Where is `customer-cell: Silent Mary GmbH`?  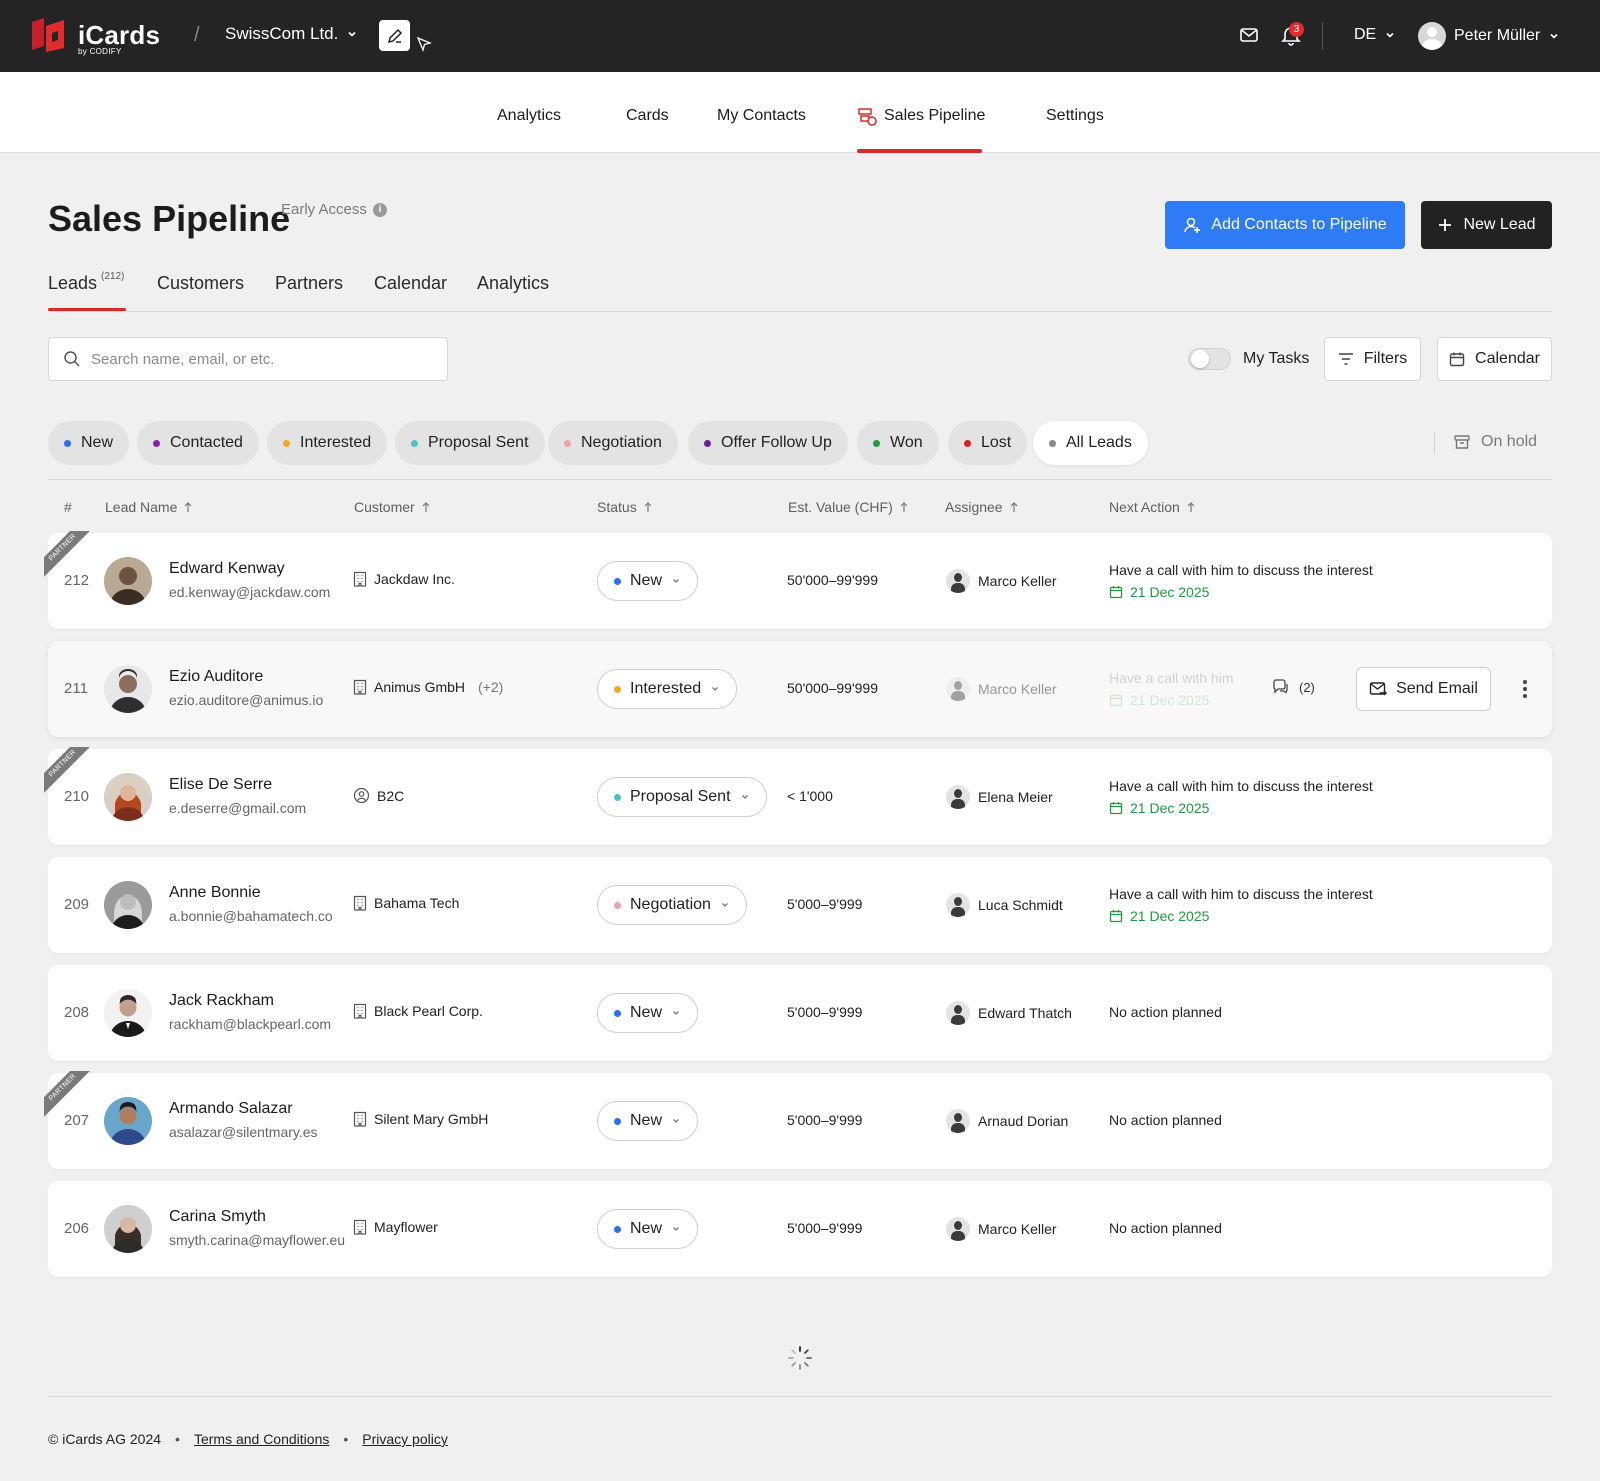 customer-cell: Silent Mary GmbH is located at coordinates (420, 1119).